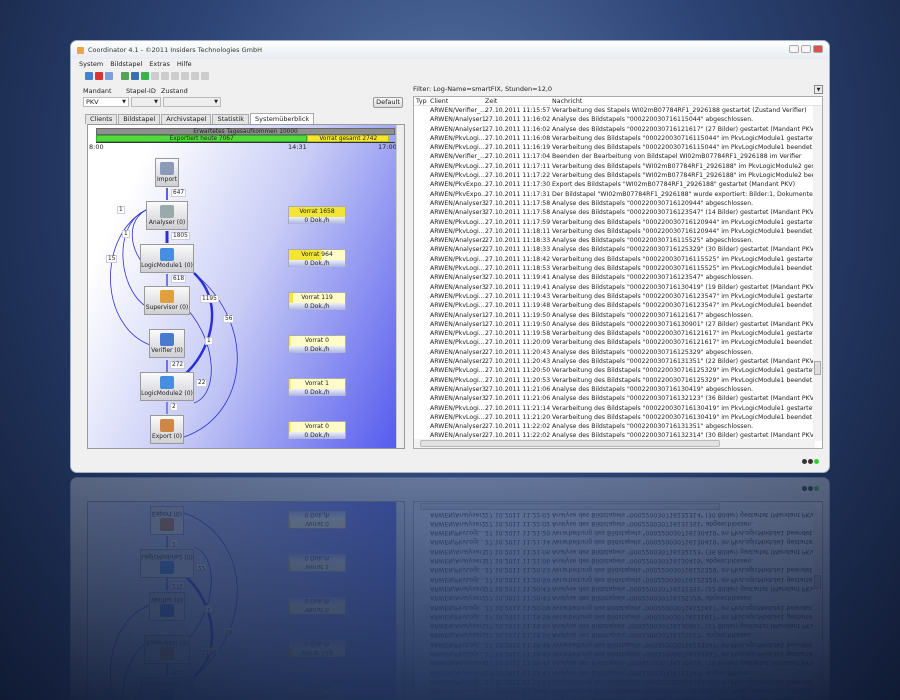 The height and width of the screenshot is (700, 900). I want to click on node-logicmodule2: LogicModule2 (0), so click(167, 386).